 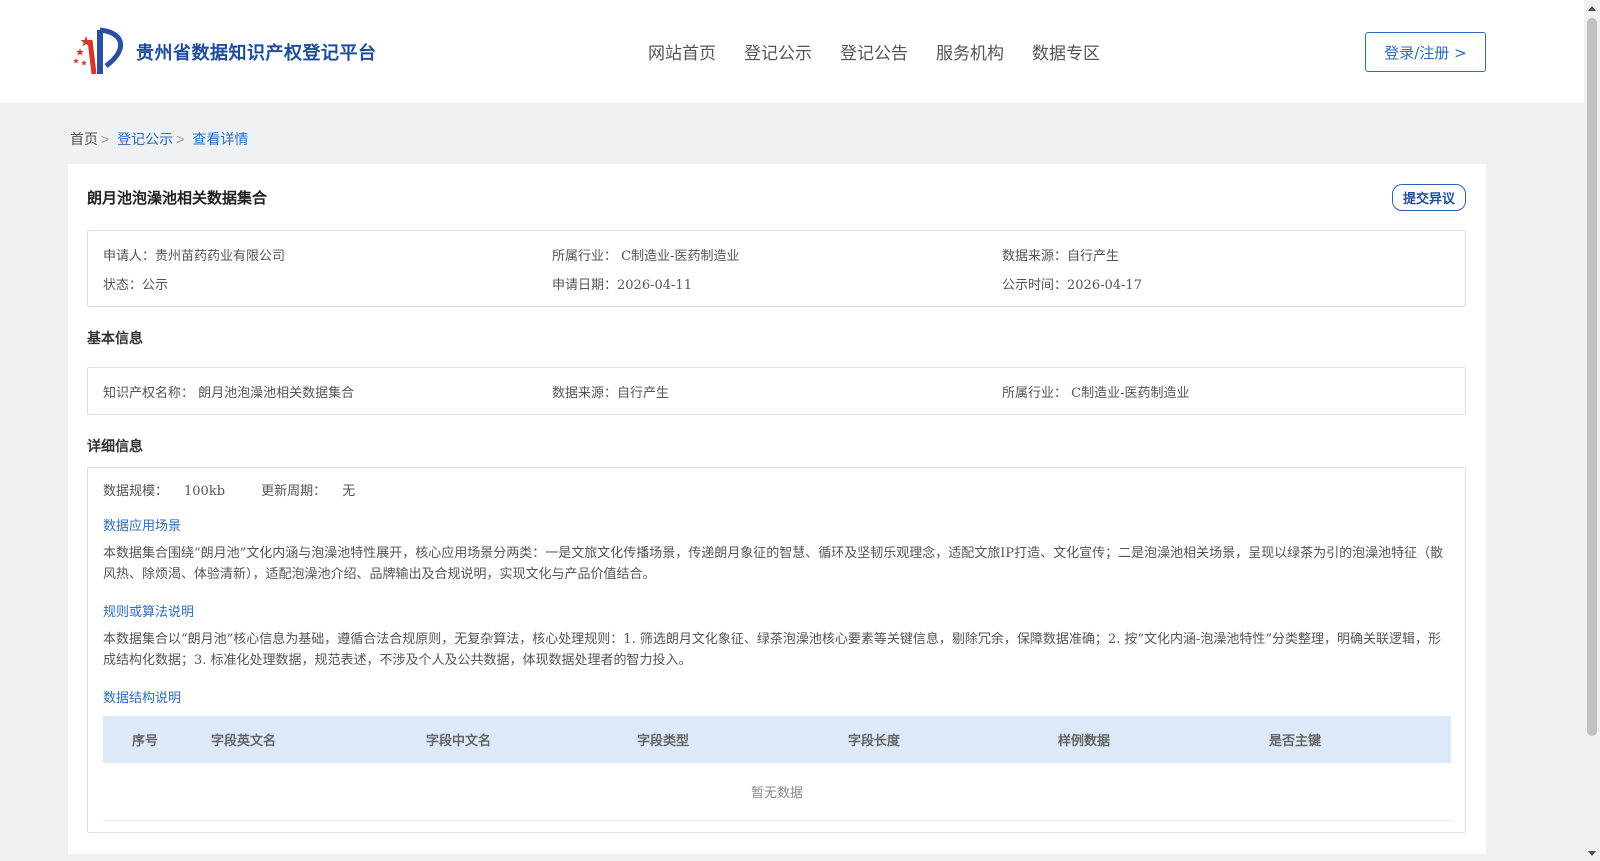 I want to click on scrollbar-thumb, so click(x=1592, y=377).